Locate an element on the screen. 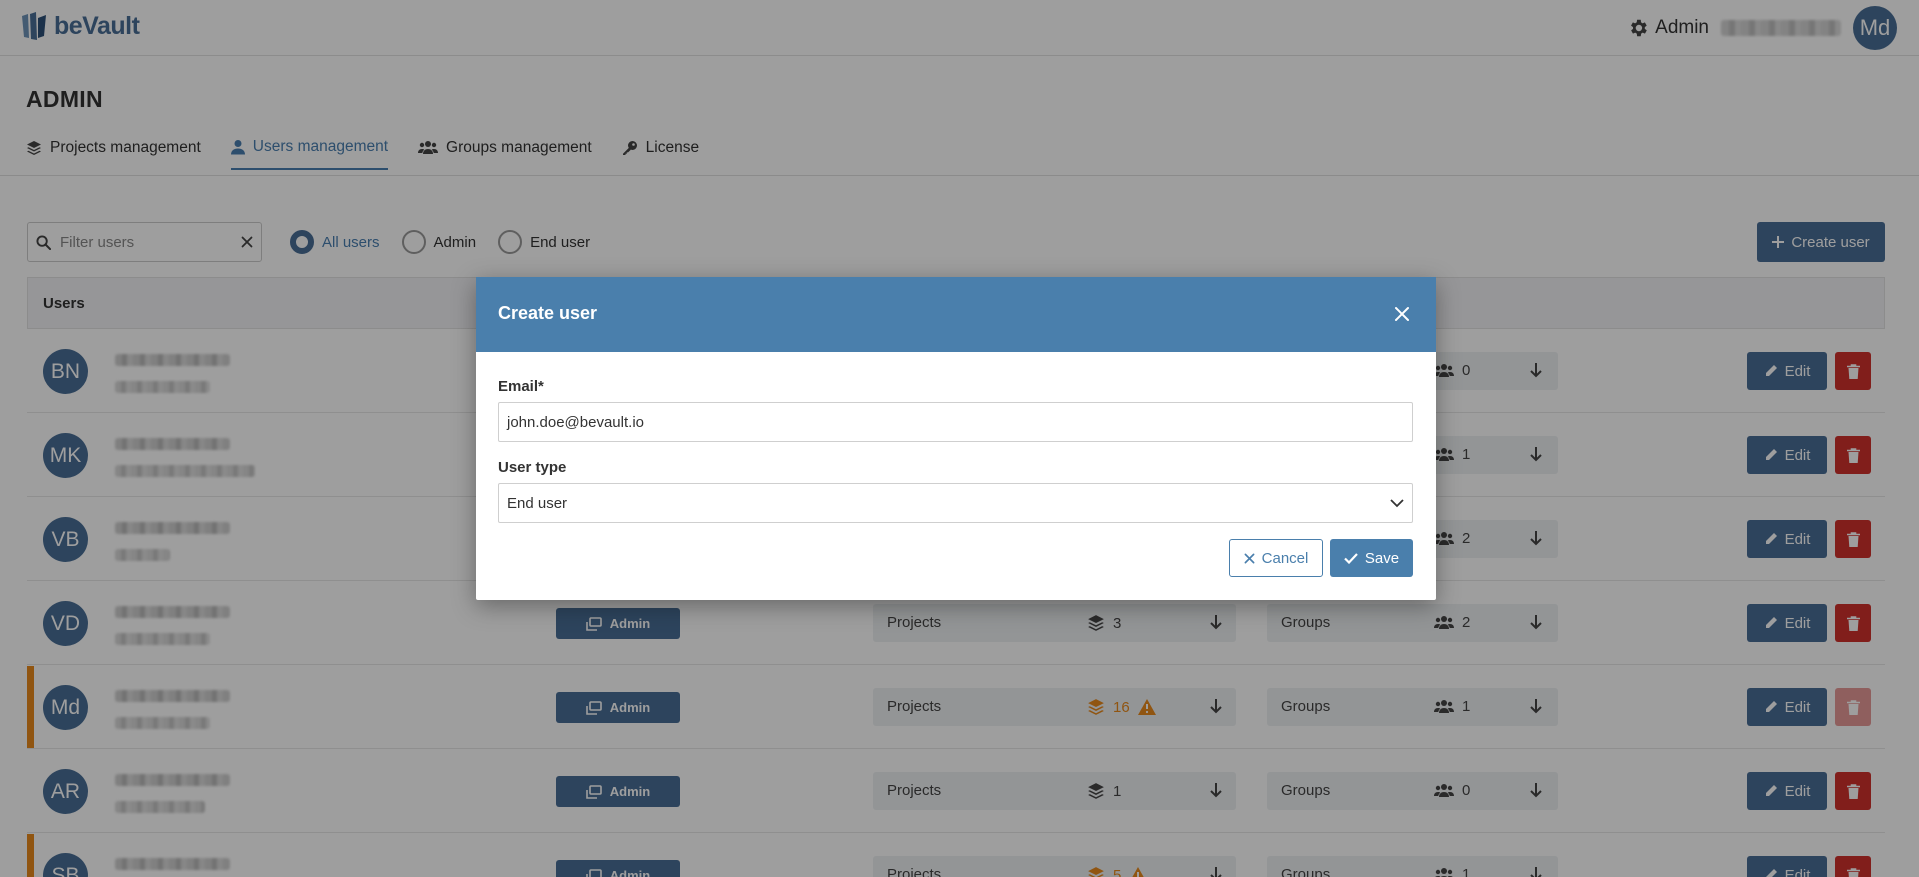 Image resolution: width=1919 pixels, height=877 pixels. dialog-header: Create user is located at coordinates (956, 314).